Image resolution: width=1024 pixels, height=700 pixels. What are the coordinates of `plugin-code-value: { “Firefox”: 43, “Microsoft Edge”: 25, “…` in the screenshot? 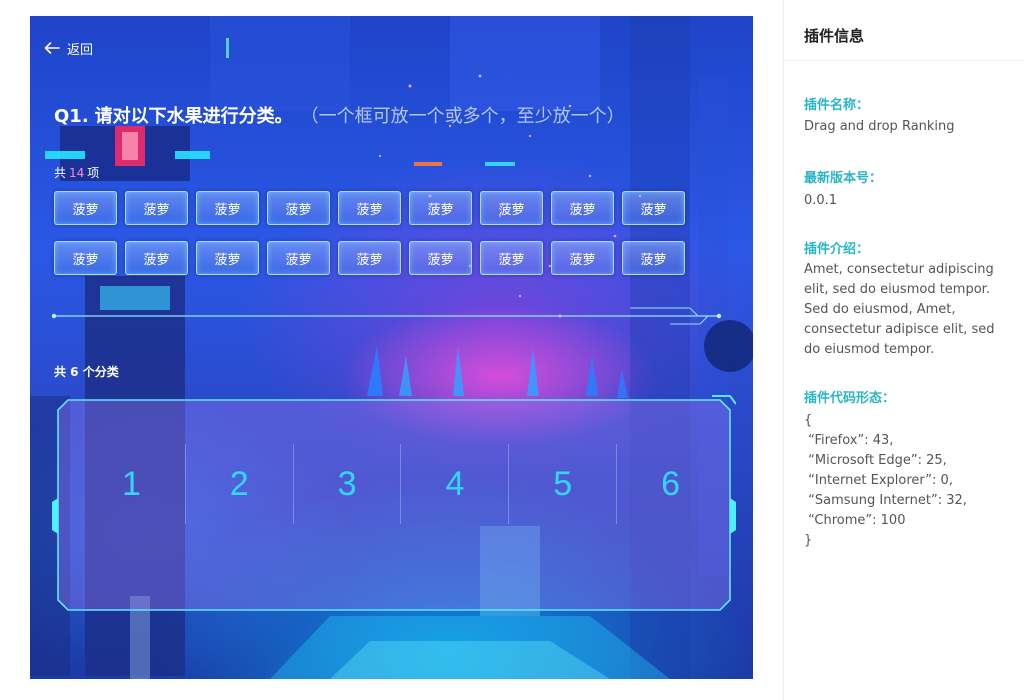 It's located at (885, 480).